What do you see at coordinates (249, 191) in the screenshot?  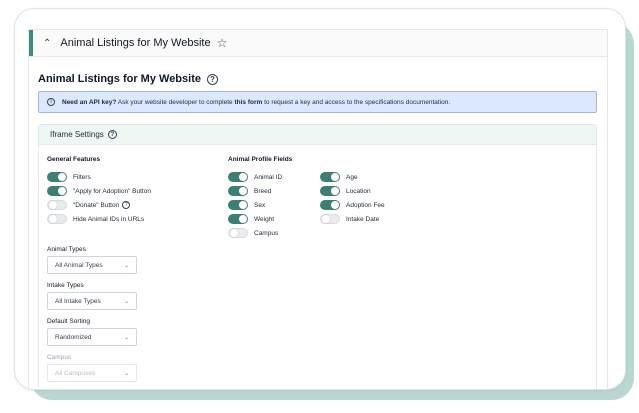 I see `toggle-row-breed: Breed` at bounding box center [249, 191].